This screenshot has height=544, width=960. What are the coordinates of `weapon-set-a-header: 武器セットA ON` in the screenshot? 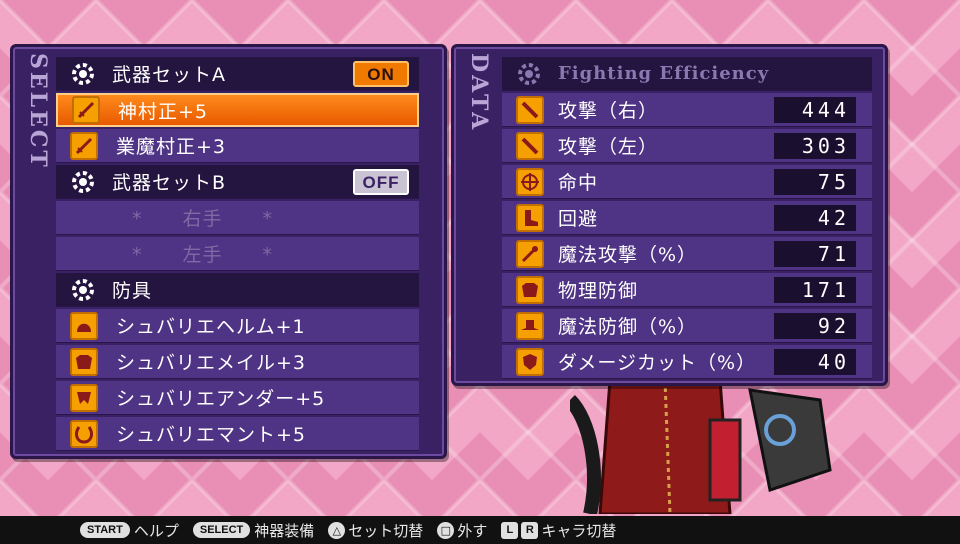 It's located at (237, 74).